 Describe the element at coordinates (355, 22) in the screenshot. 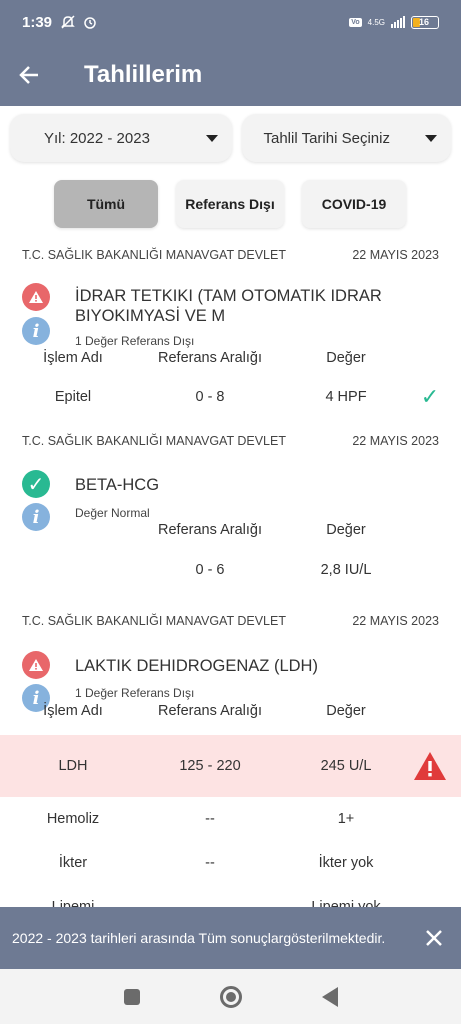

I see `volte-icon: Vo` at that location.